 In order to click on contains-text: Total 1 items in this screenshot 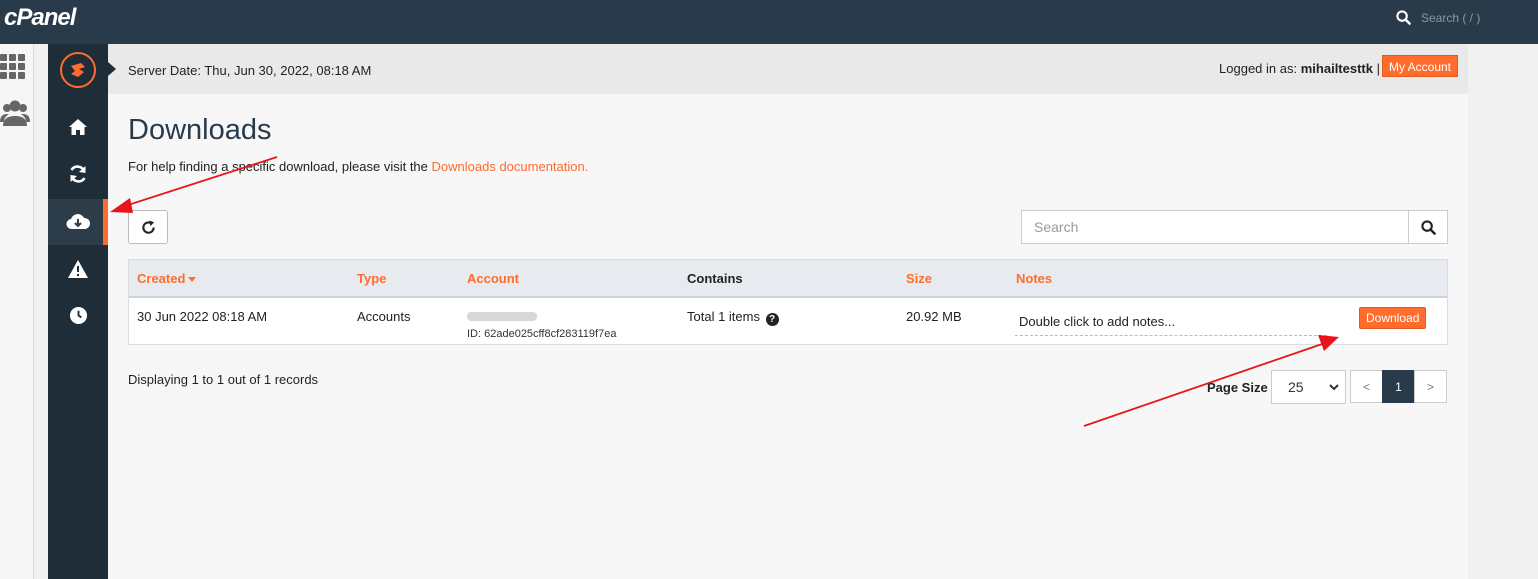, I will do `click(723, 316)`.